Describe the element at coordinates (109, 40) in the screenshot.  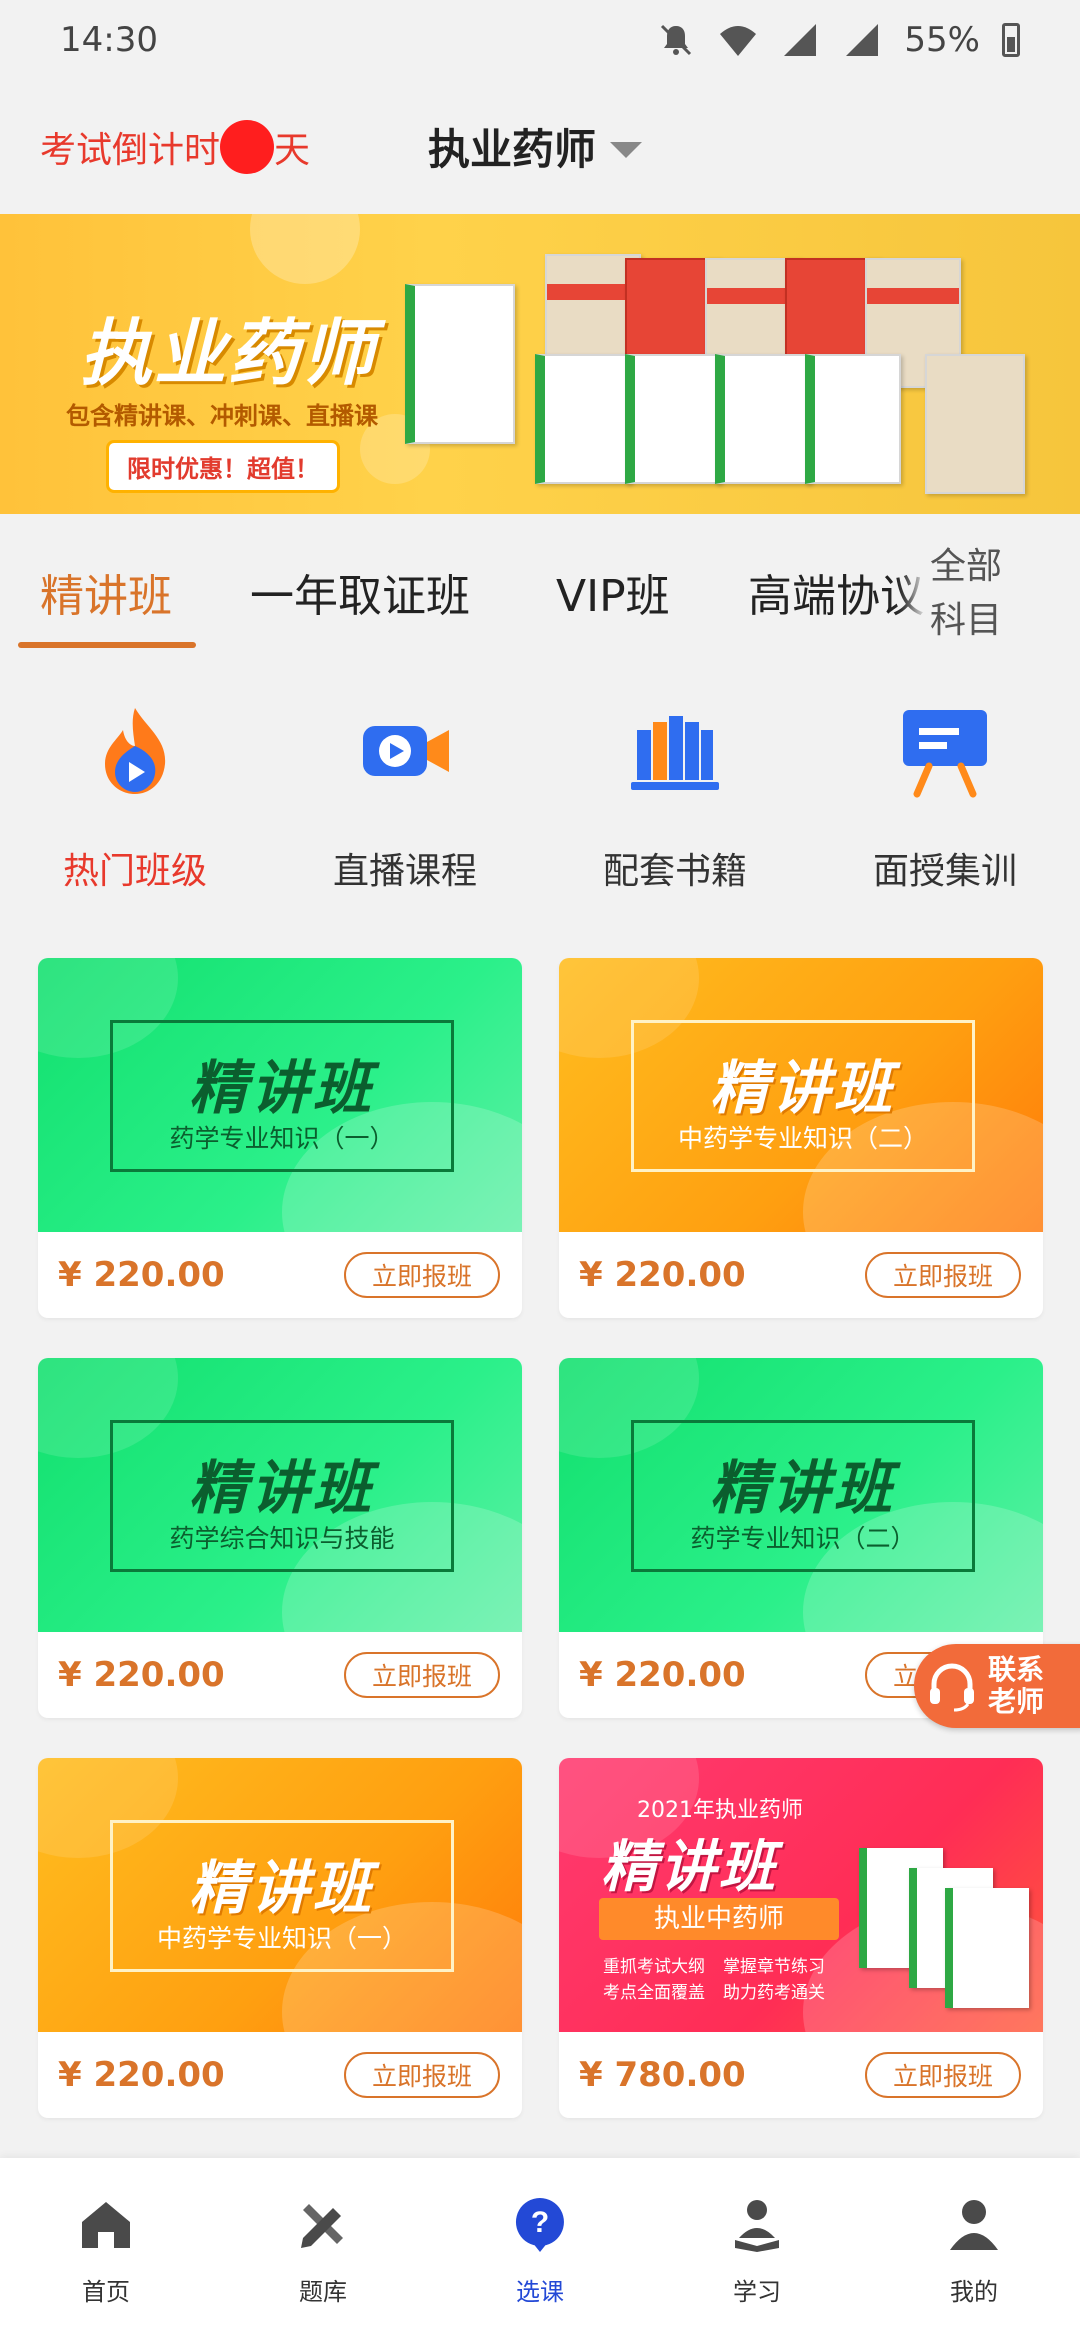
I see `status-time: 14:30` at that location.